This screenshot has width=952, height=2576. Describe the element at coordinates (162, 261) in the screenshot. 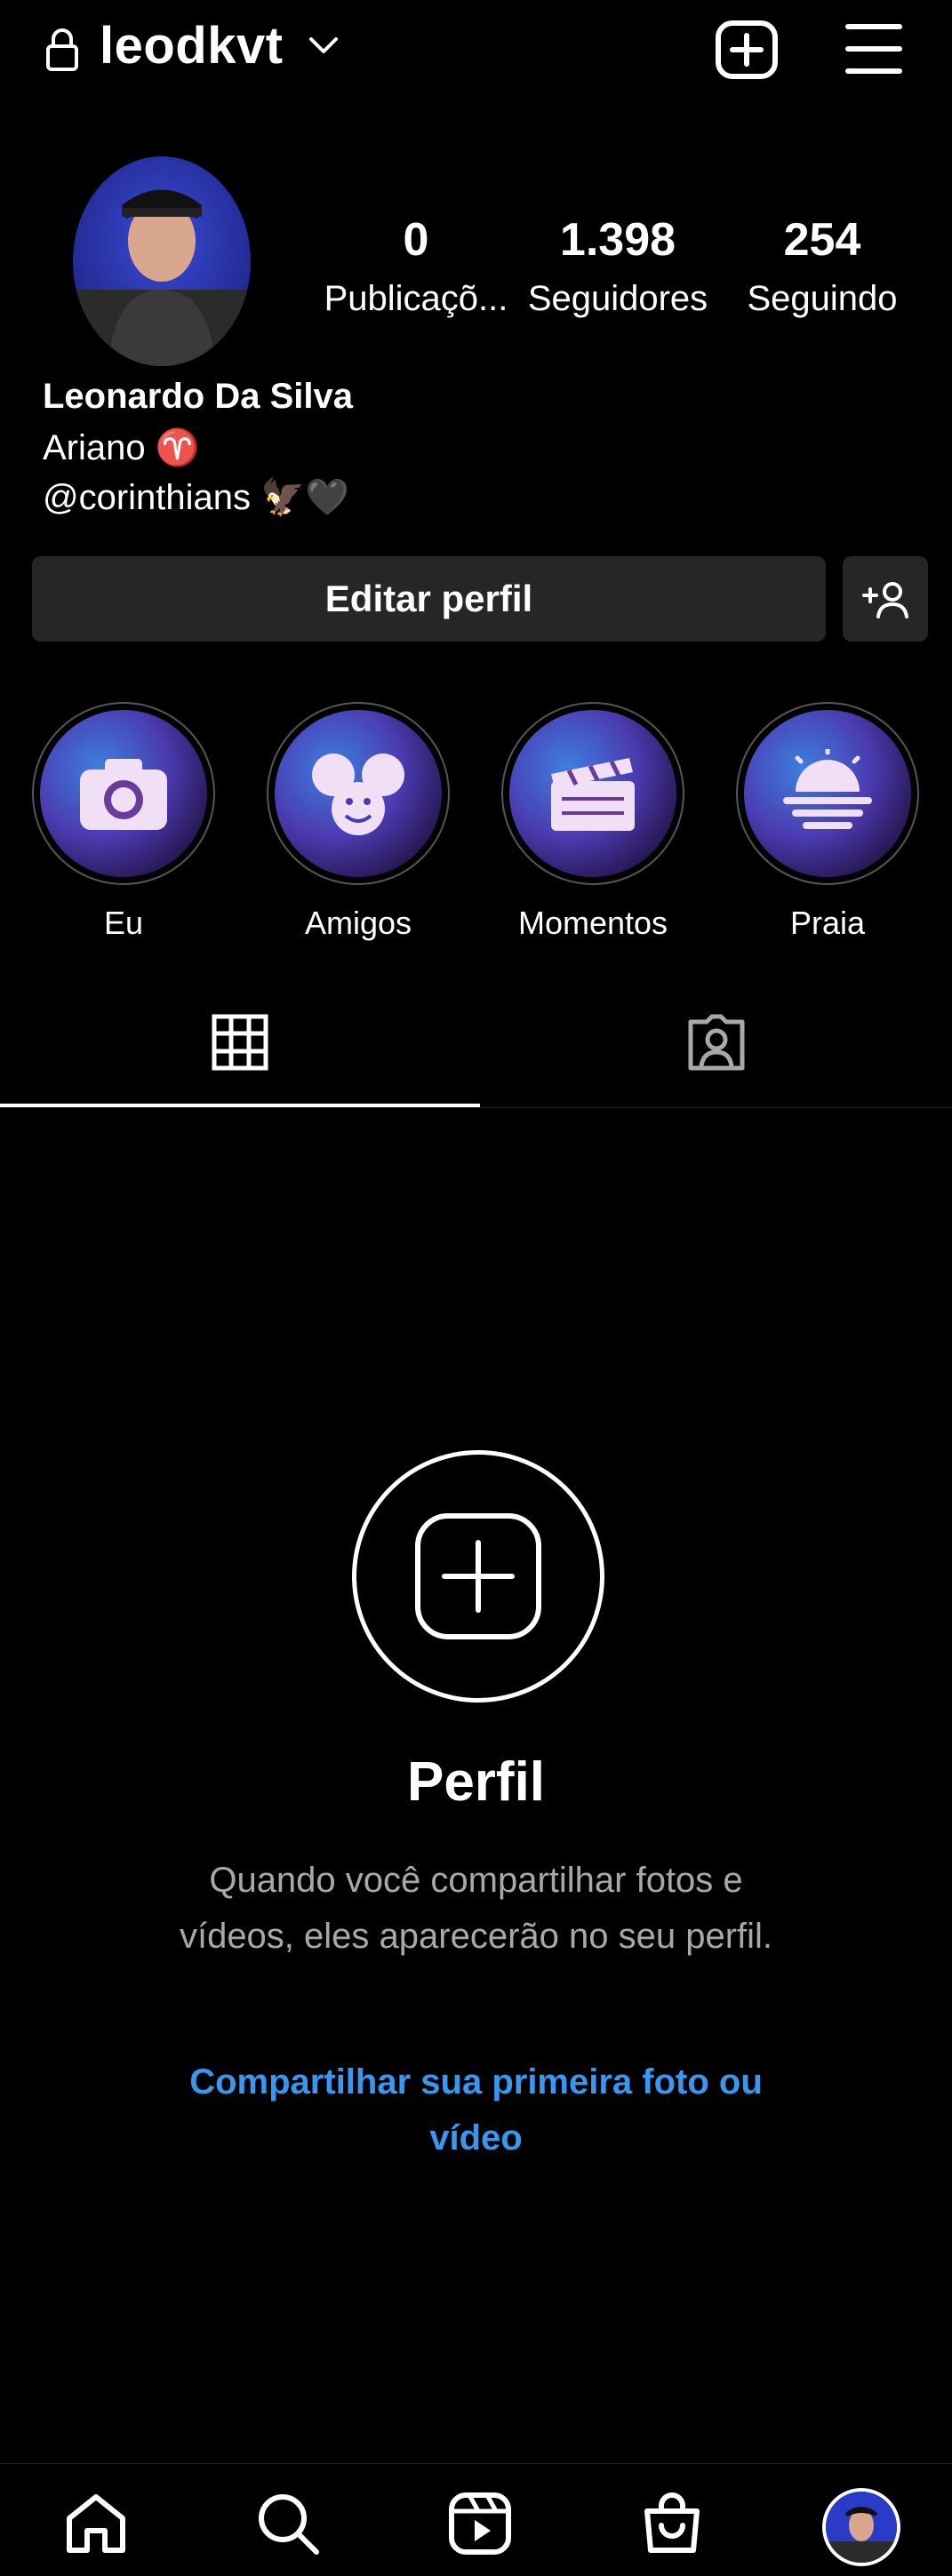

I see `profile-avatar` at that location.